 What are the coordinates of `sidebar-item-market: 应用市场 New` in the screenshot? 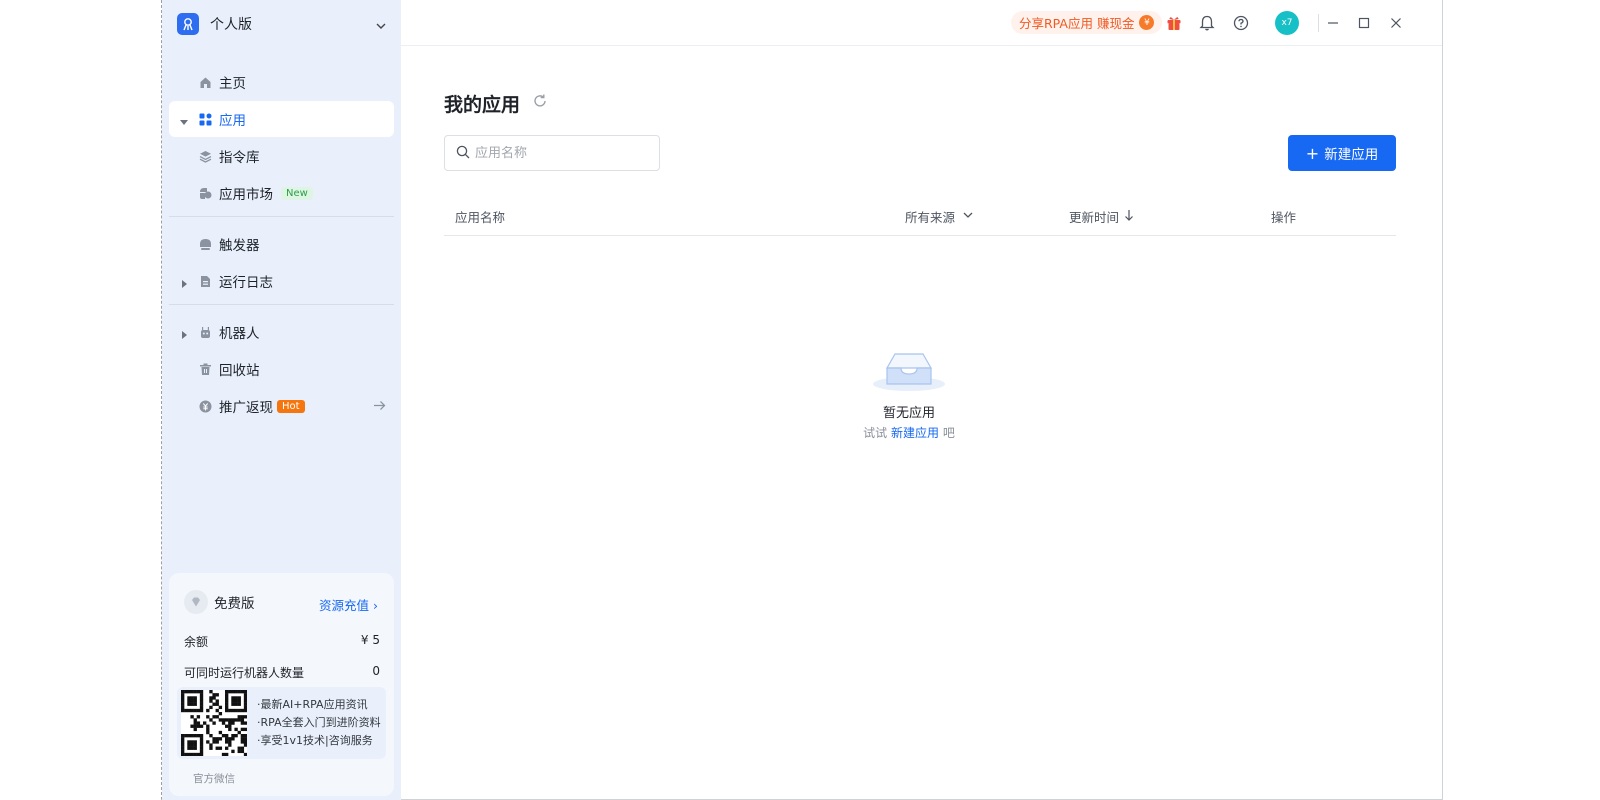 It's located at (281, 193).